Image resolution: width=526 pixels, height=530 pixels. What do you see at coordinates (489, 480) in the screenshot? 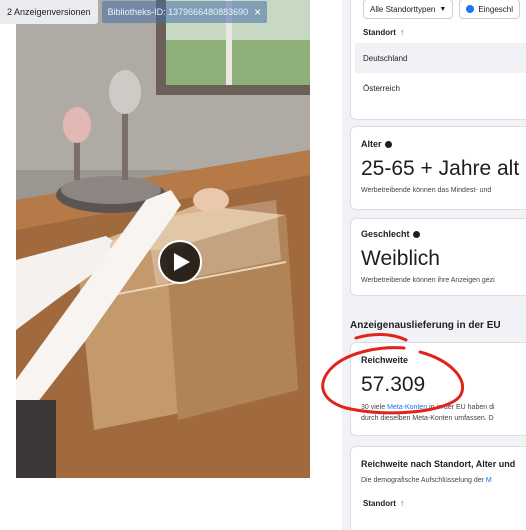
I see `breakdown-desc-link: M` at bounding box center [489, 480].